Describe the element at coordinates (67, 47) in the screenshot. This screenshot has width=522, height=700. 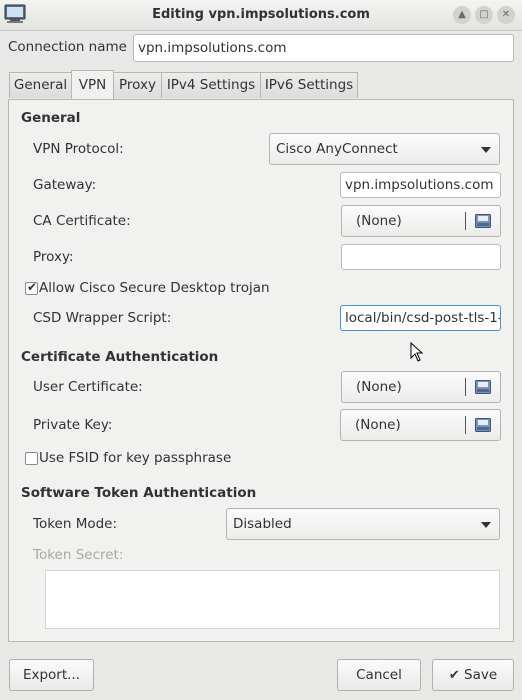
I see `connection-name-label: Connection name` at that location.